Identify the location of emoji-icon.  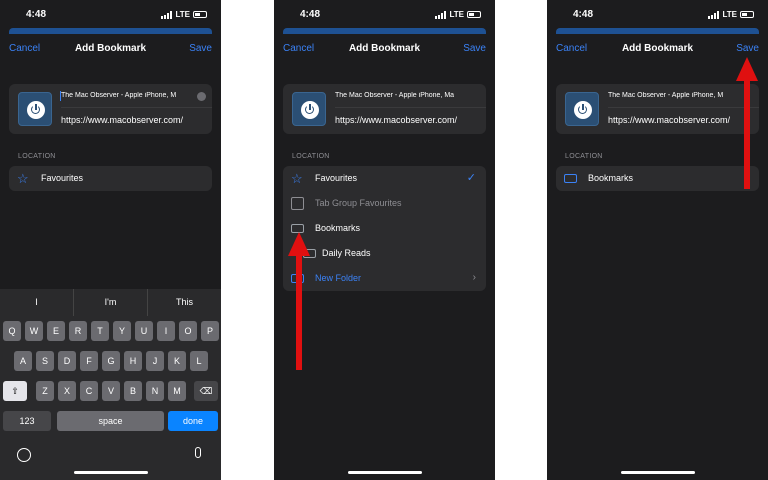
(24, 455).